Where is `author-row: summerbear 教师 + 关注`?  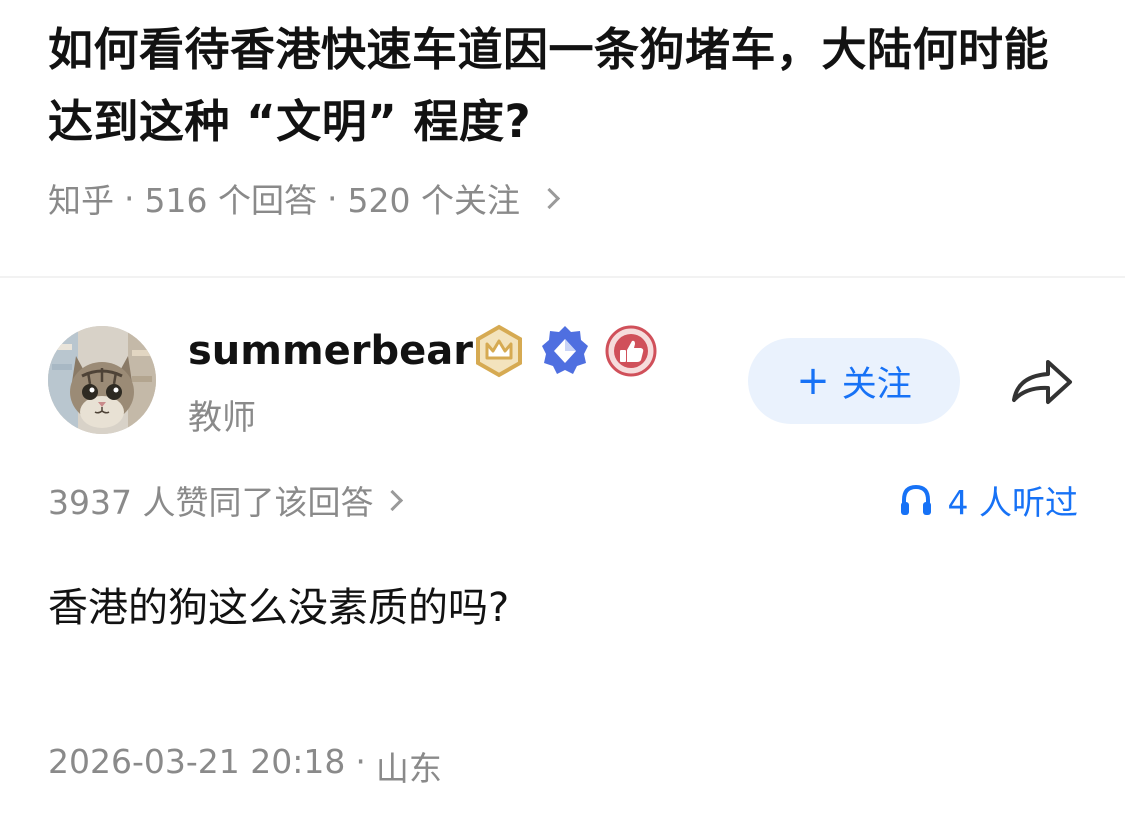 author-row: summerbear 教师 + 关注 is located at coordinates (568, 382).